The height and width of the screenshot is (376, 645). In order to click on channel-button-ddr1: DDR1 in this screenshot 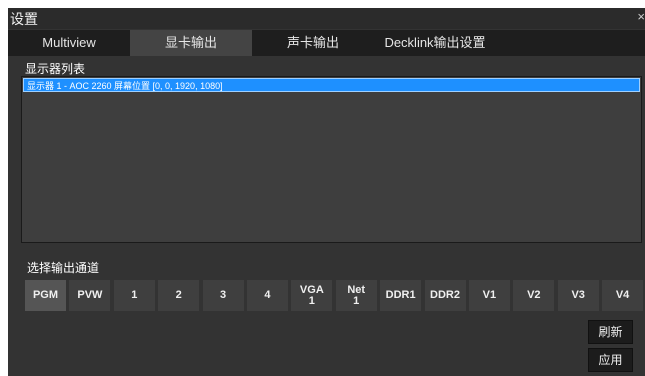, I will do `click(401, 295)`.